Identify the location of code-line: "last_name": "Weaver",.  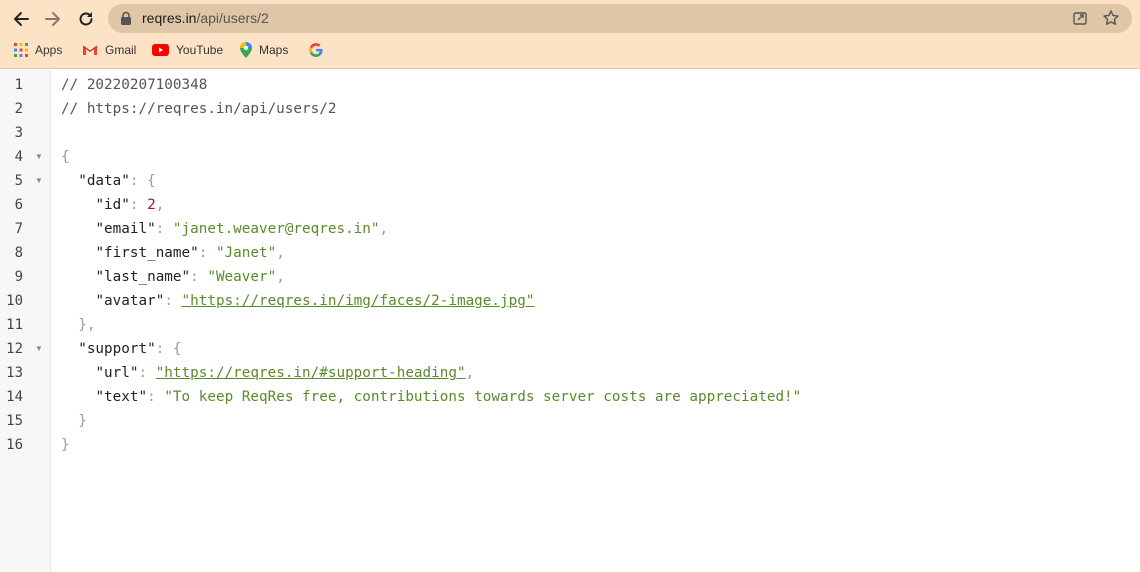
(190, 277).